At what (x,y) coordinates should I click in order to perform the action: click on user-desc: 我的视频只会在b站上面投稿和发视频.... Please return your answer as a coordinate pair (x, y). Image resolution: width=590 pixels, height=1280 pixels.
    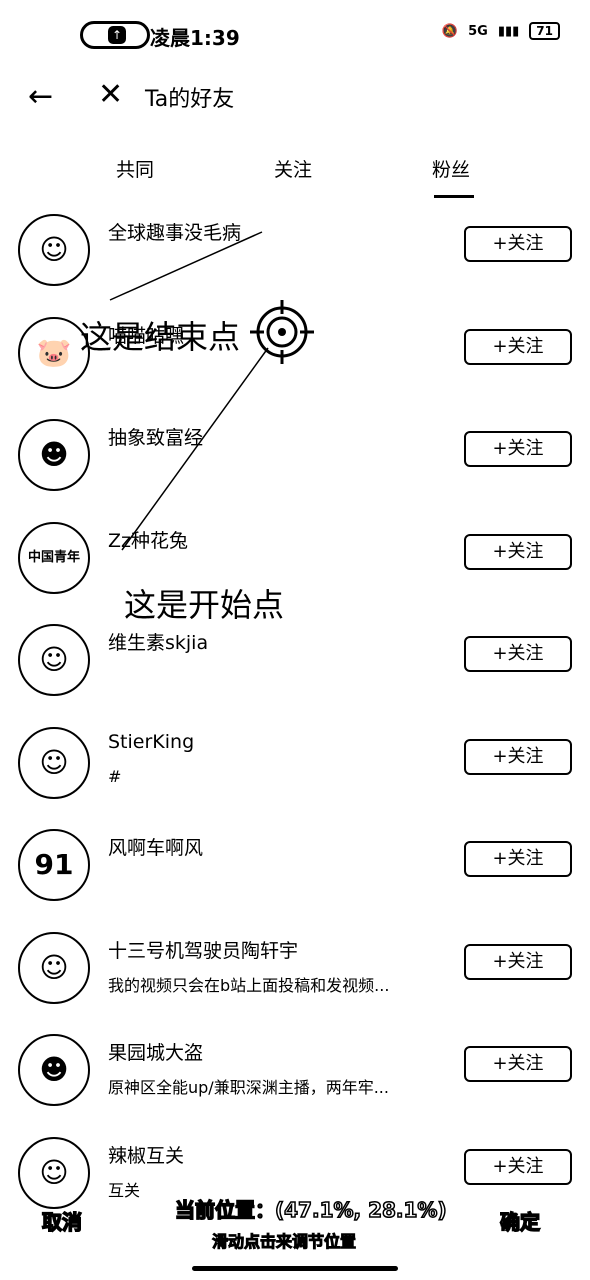
    Looking at the image, I should click on (249, 985).